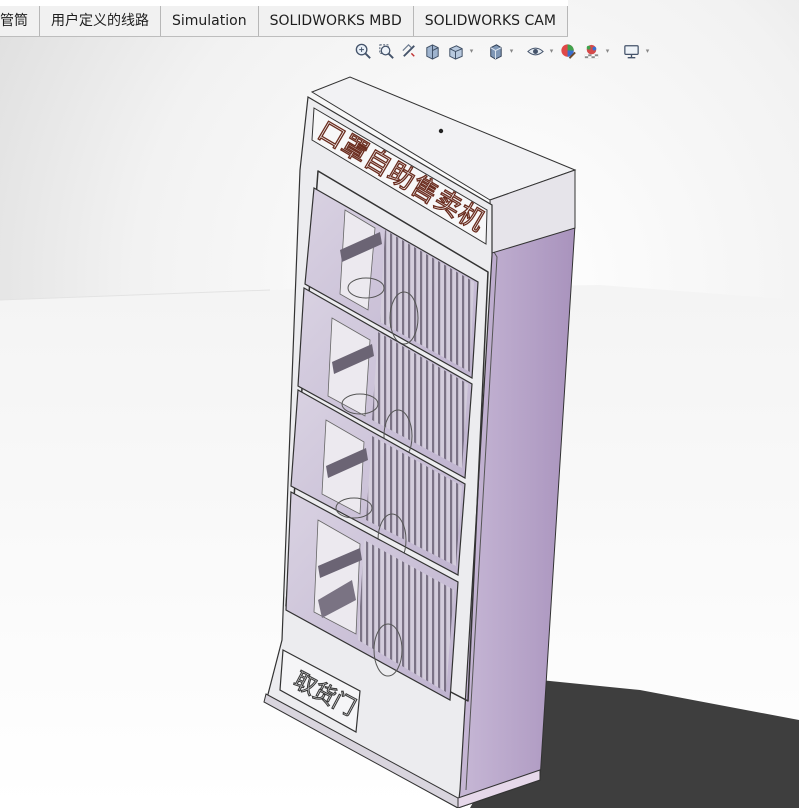 This screenshot has width=799, height=808. What do you see at coordinates (607, 51) in the screenshot?
I see `apply-scene-dropdown-icon: ▾` at bounding box center [607, 51].